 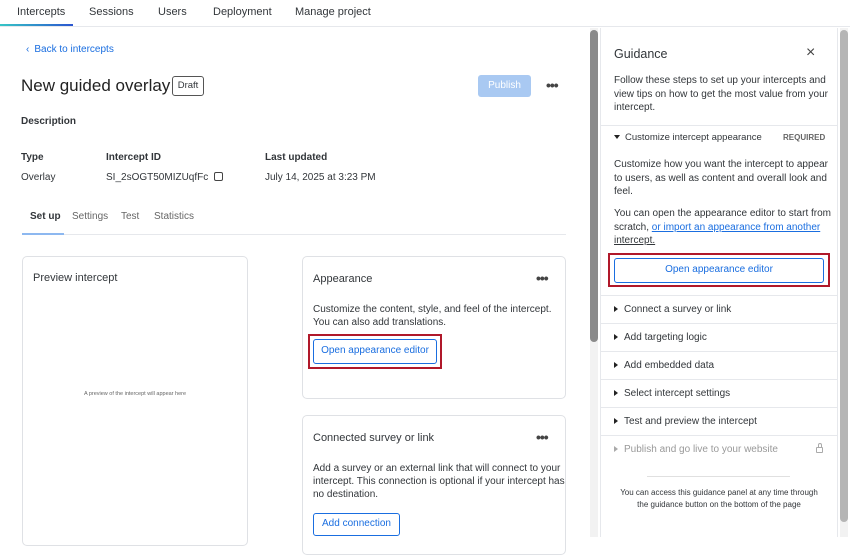 I want to click on step-targeting-logic: Add targeting logic, so click(x=719, y=337).